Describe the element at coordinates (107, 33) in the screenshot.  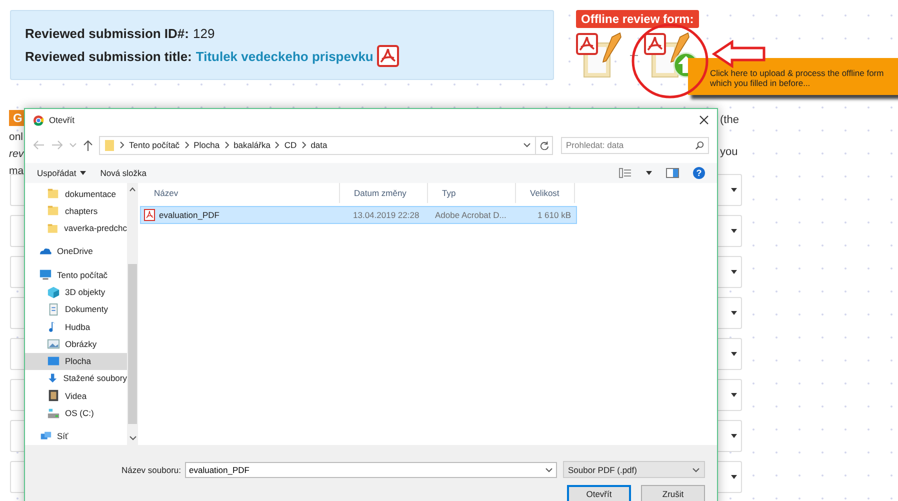
I see `id-label: Reviewed submission ID#:` at that location.